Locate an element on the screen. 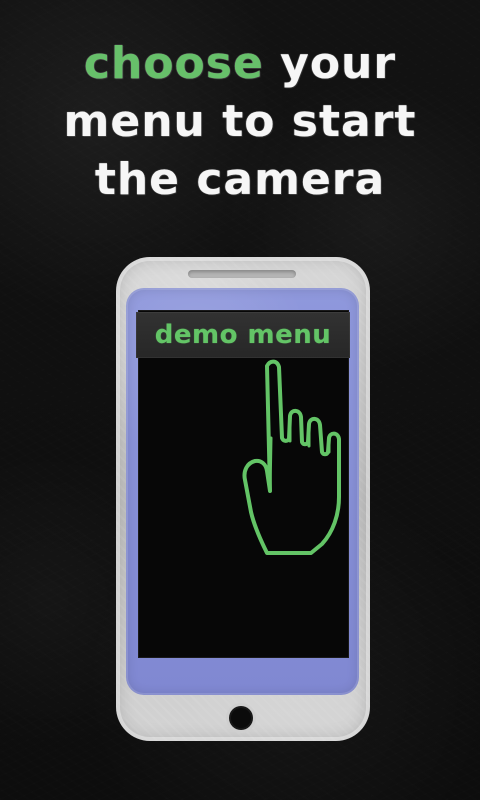 This screenshot has width=480, height=800. headline-accent-word: choose is located at coordinates (173, 63).